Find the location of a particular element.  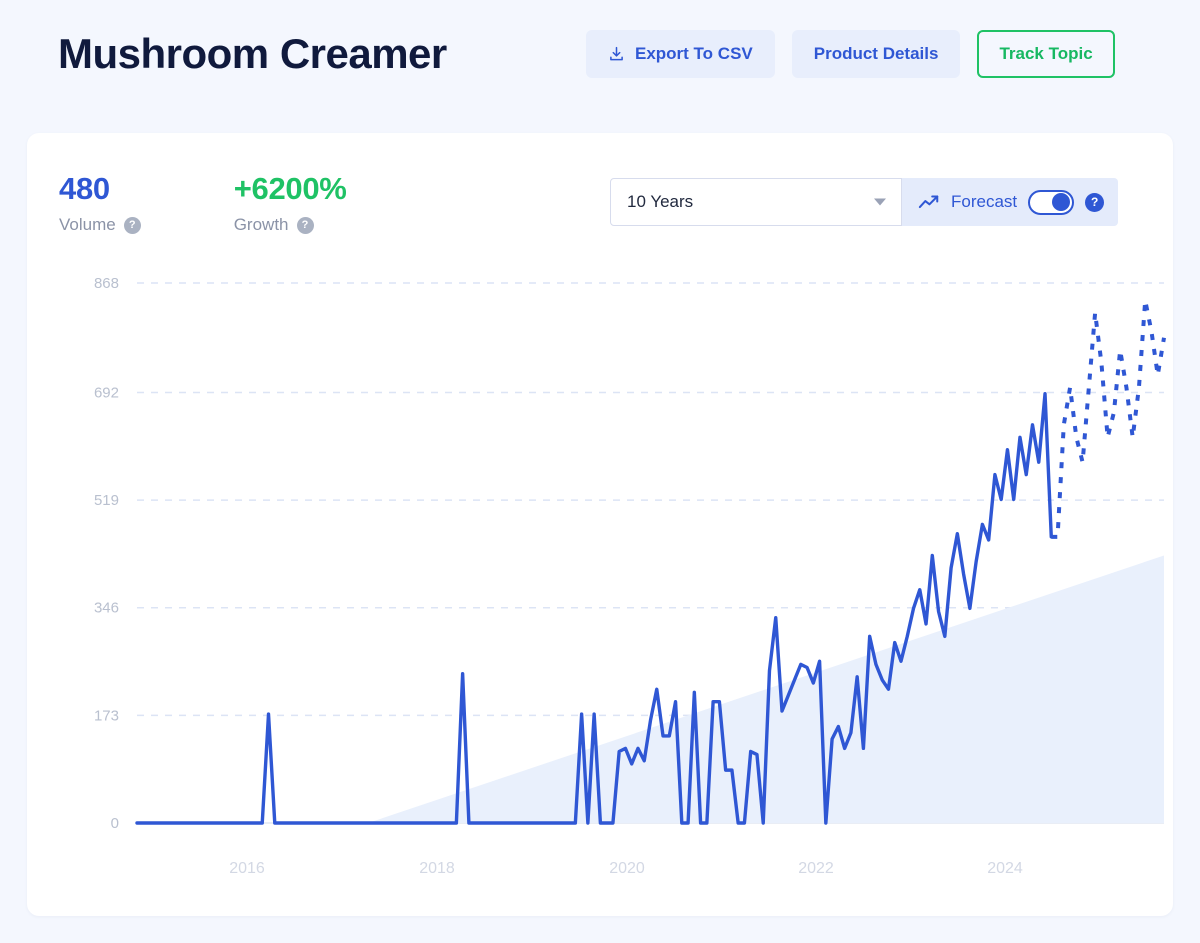

volume-value: 480 is located at coordinates (84, 188).